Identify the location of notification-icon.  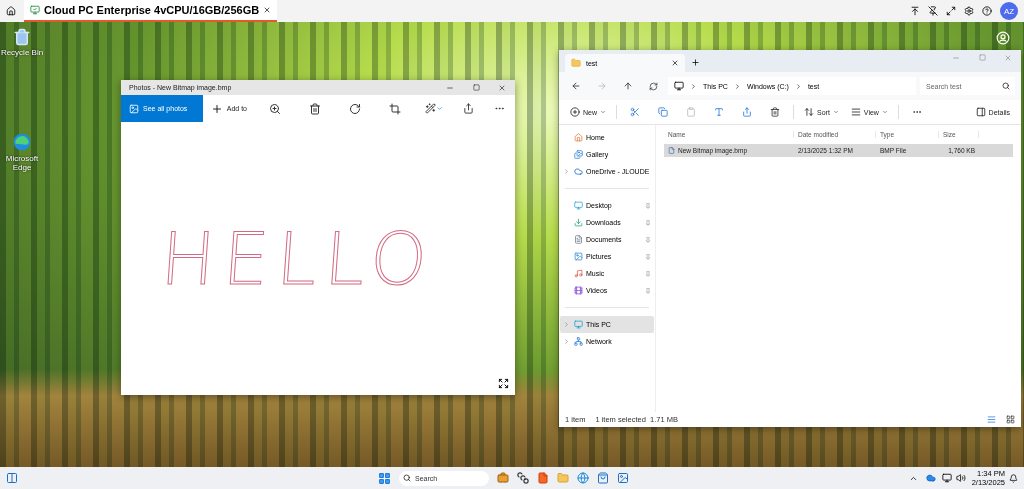
(1013, 478).